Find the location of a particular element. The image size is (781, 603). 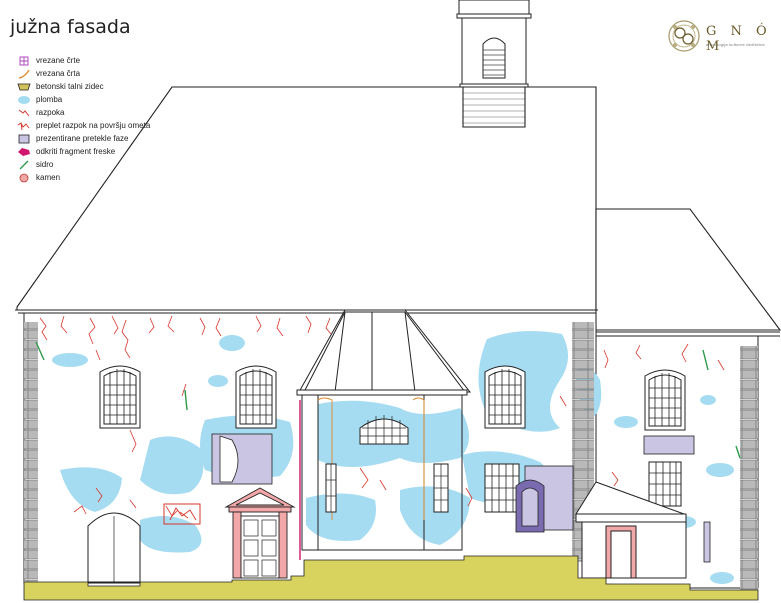

legend-item: betonski talni zidec is located at coordinates (83, 86).